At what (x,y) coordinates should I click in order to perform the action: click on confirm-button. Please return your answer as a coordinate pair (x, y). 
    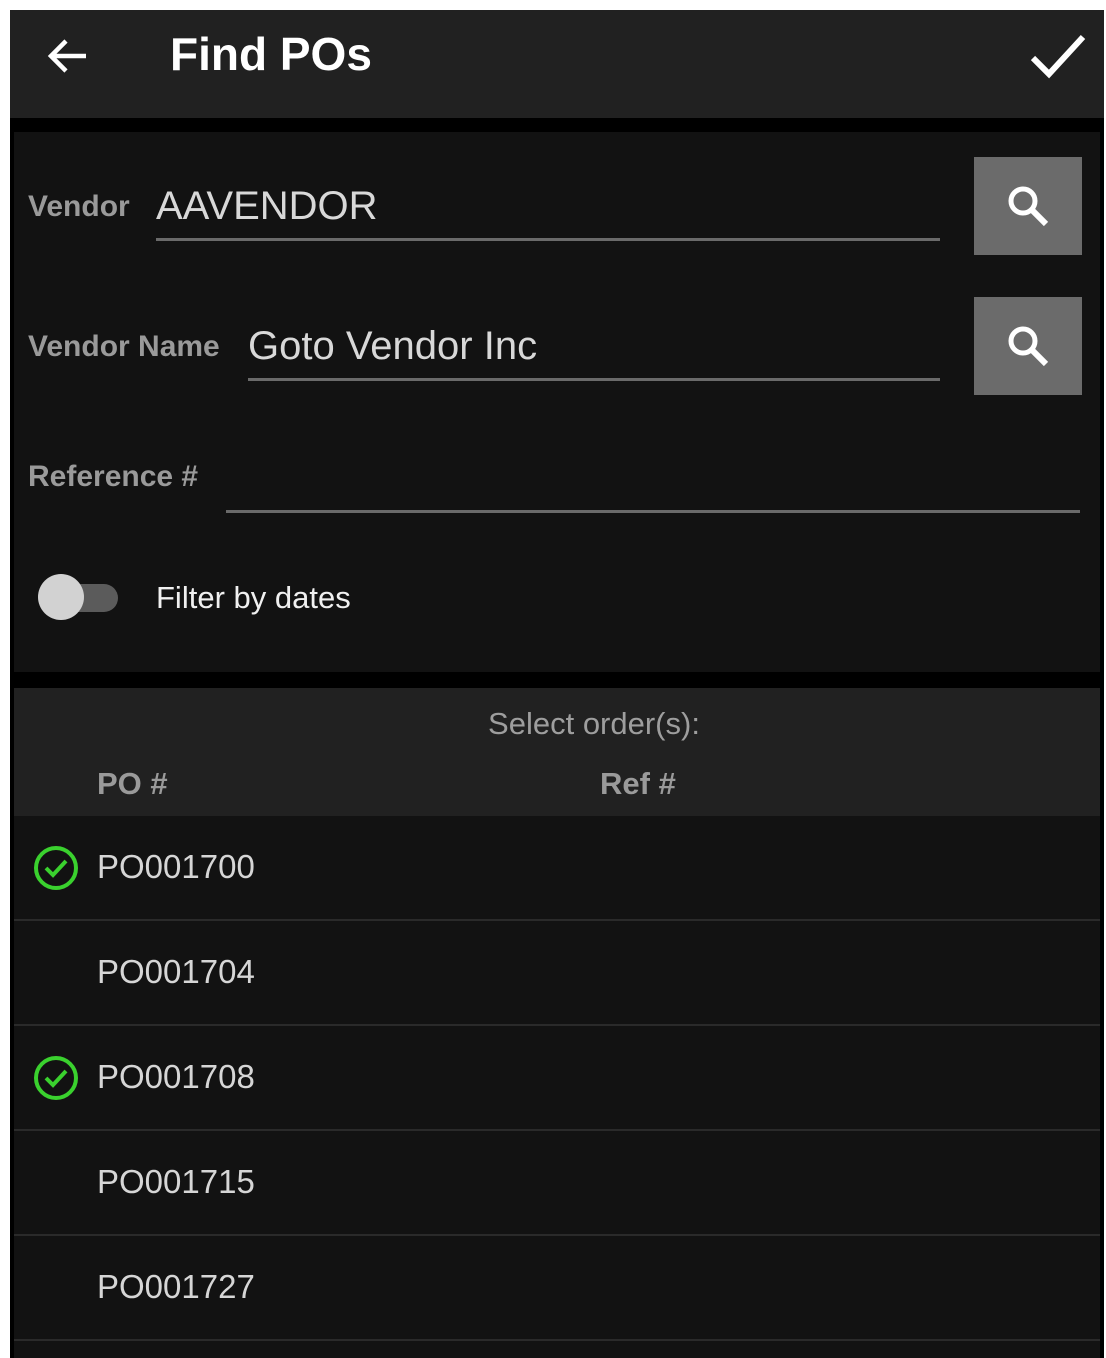
    Looking at the image, I should click on (1058, 56).